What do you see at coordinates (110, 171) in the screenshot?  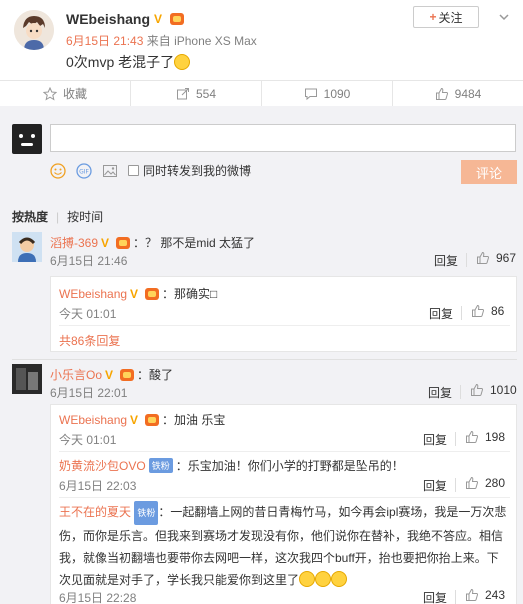 I see `image-icon` at bounding box center [110, 171].